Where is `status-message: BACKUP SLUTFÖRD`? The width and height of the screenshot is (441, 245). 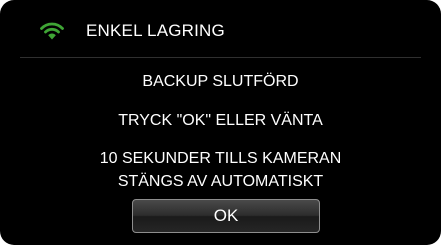 status-message: BACKUP SLUTFÖRD is located at coordinates (220, 81).